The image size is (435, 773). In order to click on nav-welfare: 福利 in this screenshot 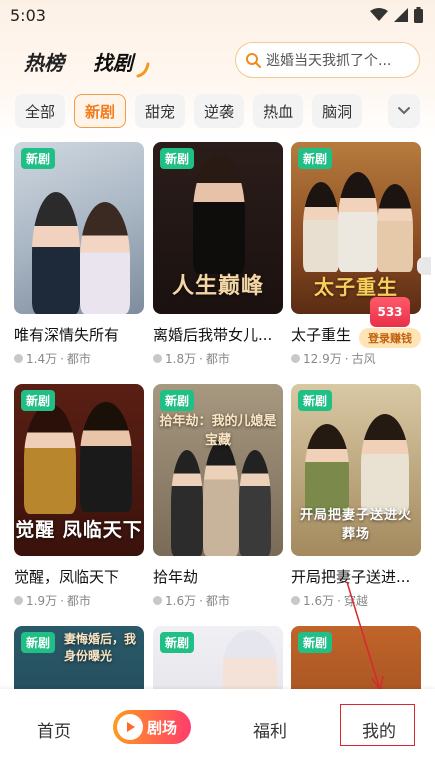, I will do `click(270, 729)`.